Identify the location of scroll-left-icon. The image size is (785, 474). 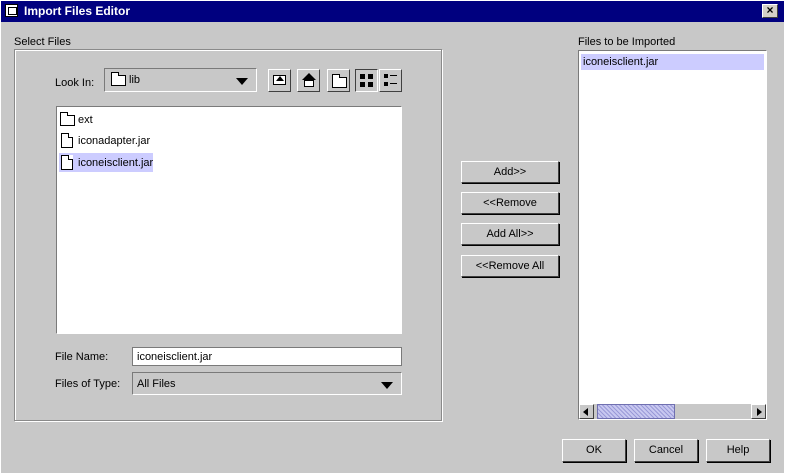
(586, 411).